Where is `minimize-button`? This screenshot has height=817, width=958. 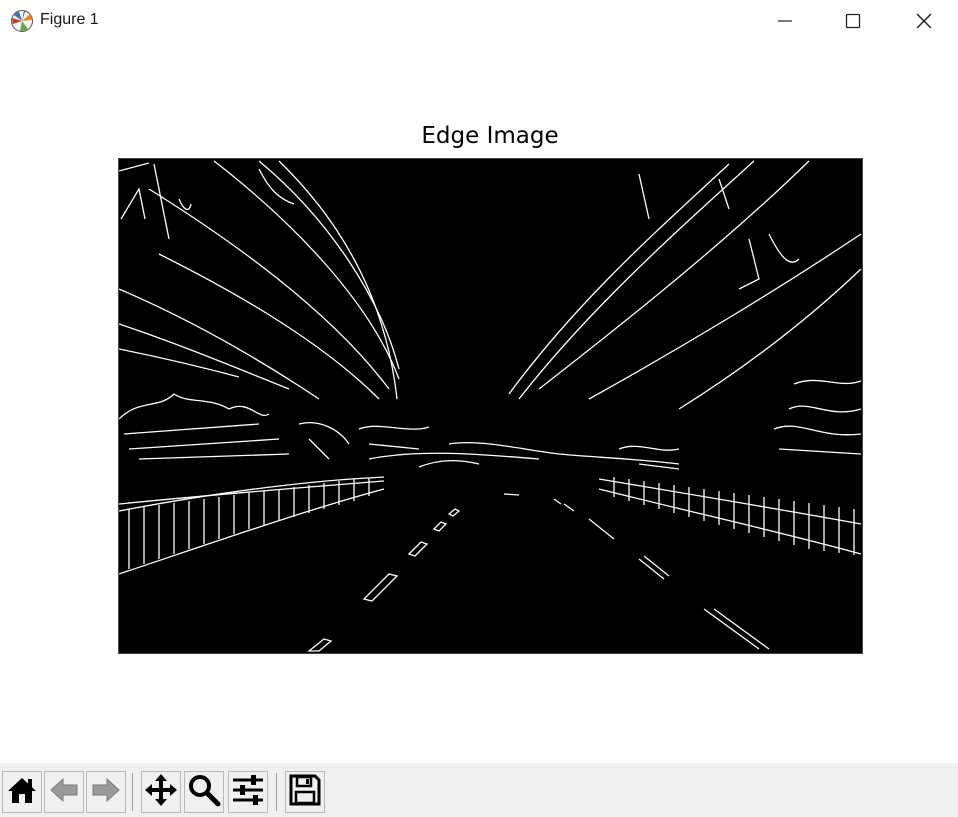 minimize-button is located at coordinates (785, 21).